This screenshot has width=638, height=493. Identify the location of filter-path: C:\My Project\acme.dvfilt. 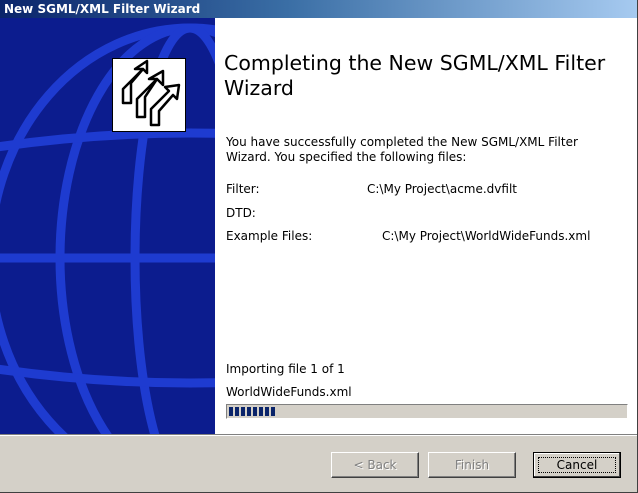
(442, 189).